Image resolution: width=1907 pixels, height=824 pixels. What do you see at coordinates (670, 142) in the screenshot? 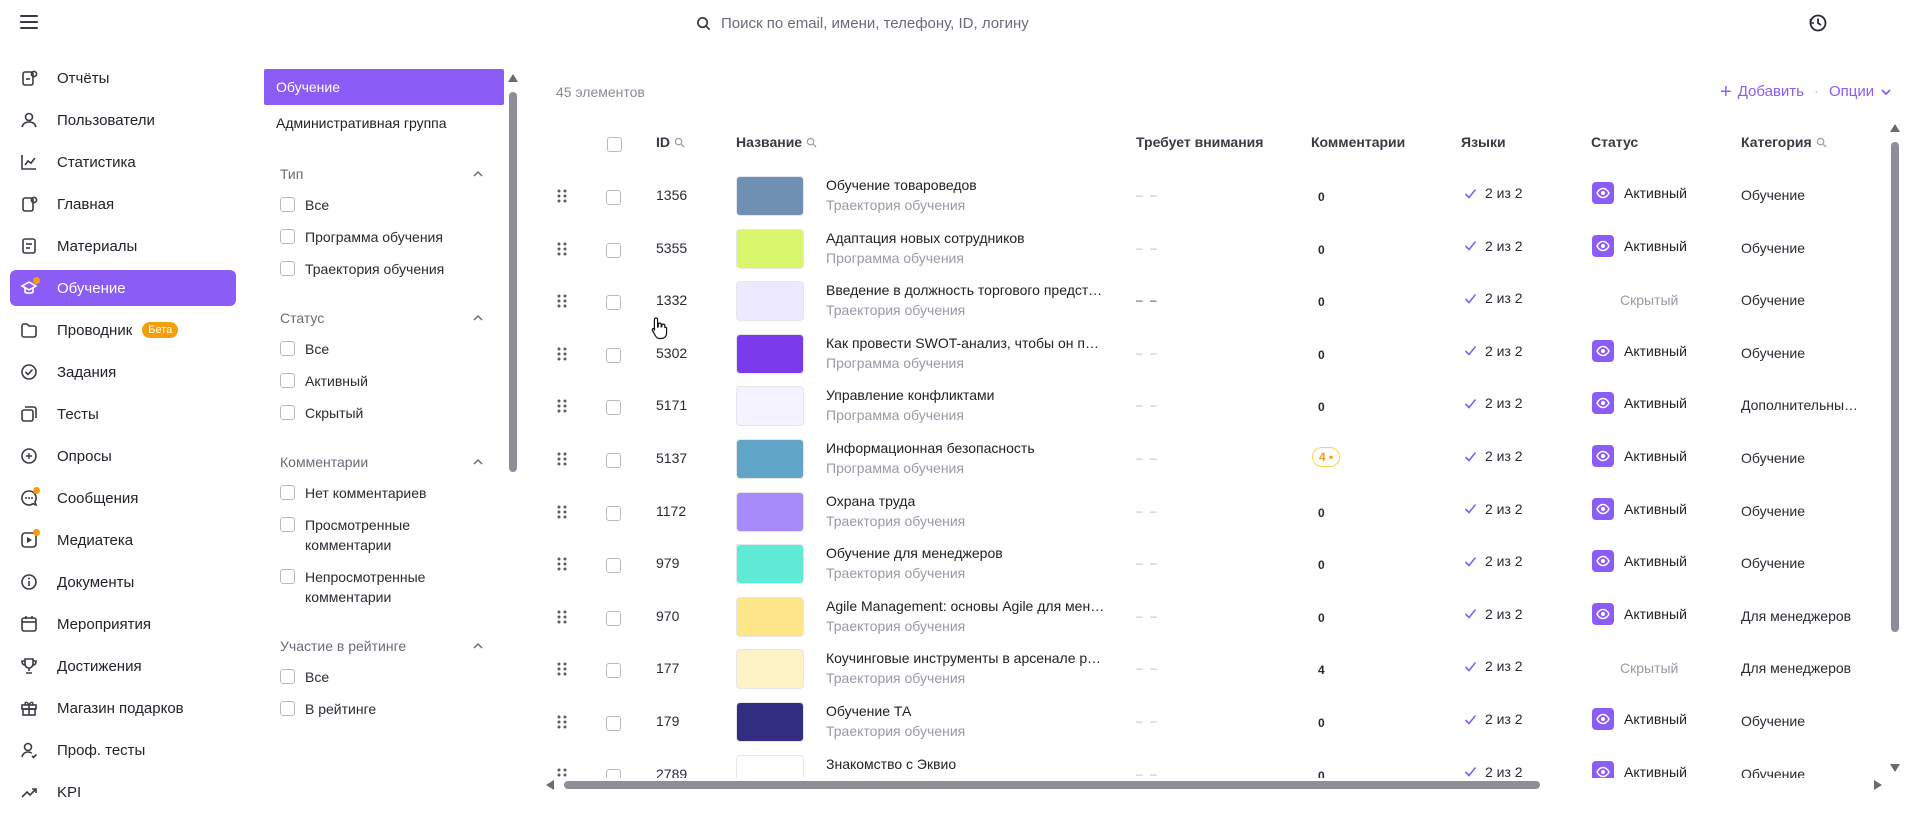
I see `column-id: ID` at bounding box center [670, 142].